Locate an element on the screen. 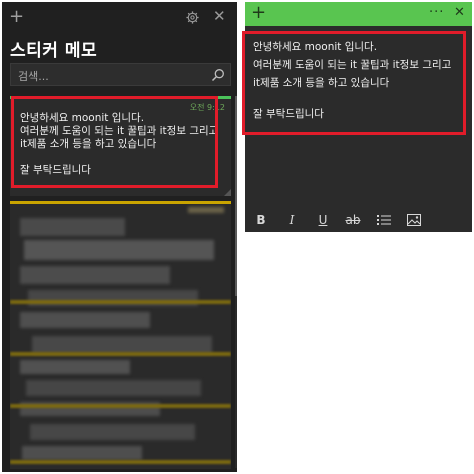 This screenshot has width=474, height=474. search-icon is located at coordinates (218, 74).